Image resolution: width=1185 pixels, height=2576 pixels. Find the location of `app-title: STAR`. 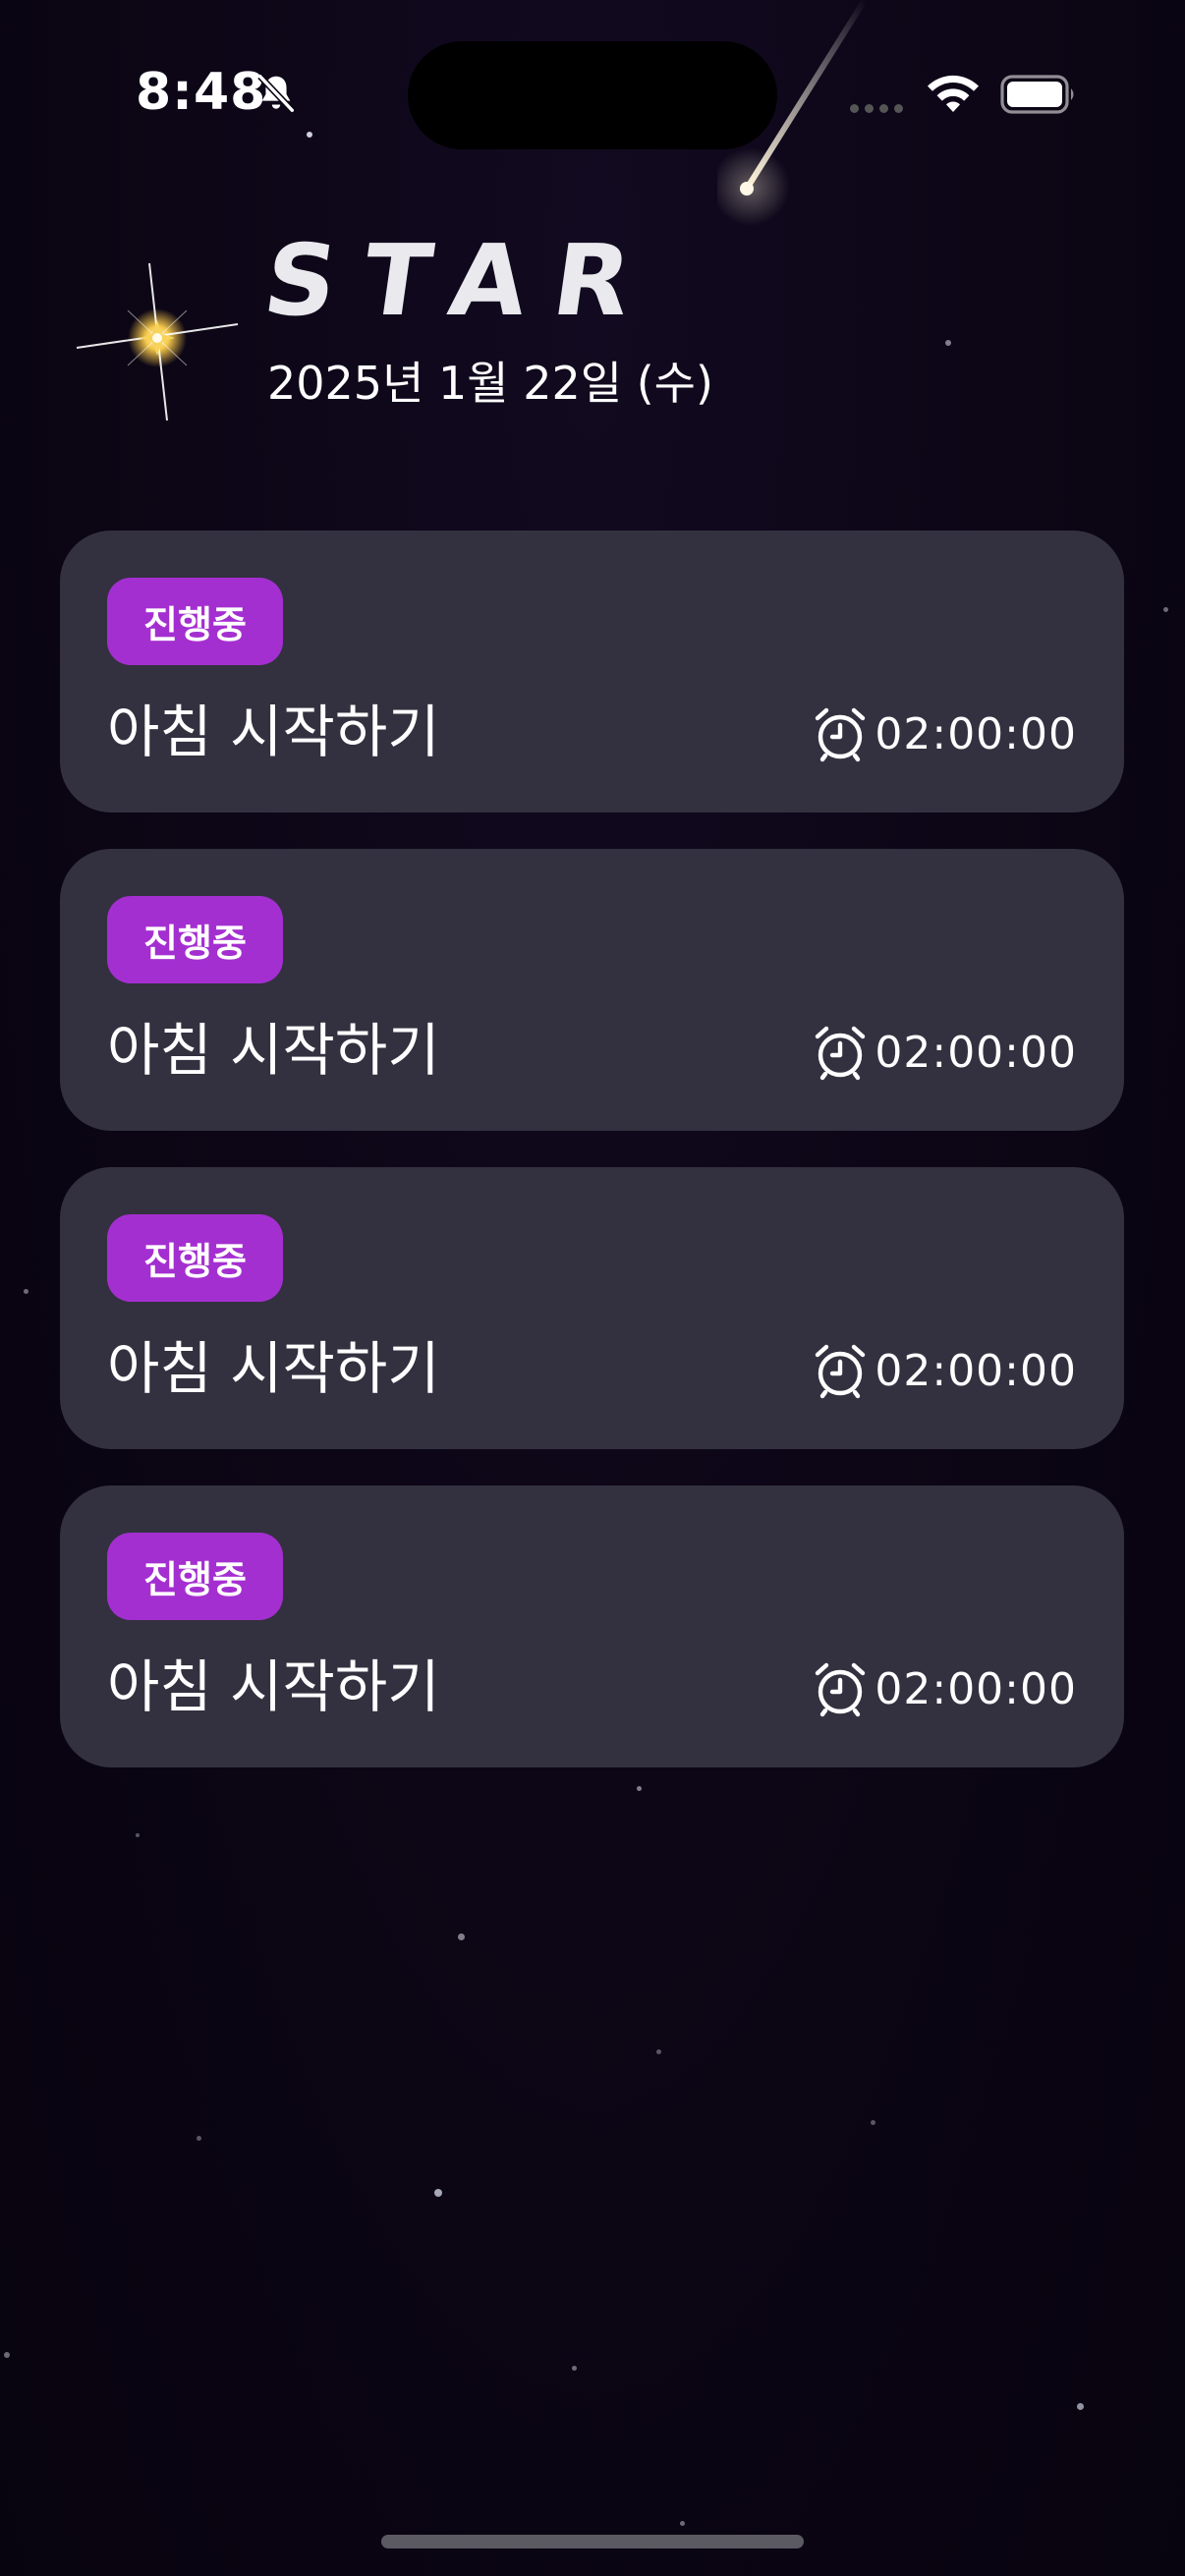

app-title: STAR is located at coordinates (461, 280).